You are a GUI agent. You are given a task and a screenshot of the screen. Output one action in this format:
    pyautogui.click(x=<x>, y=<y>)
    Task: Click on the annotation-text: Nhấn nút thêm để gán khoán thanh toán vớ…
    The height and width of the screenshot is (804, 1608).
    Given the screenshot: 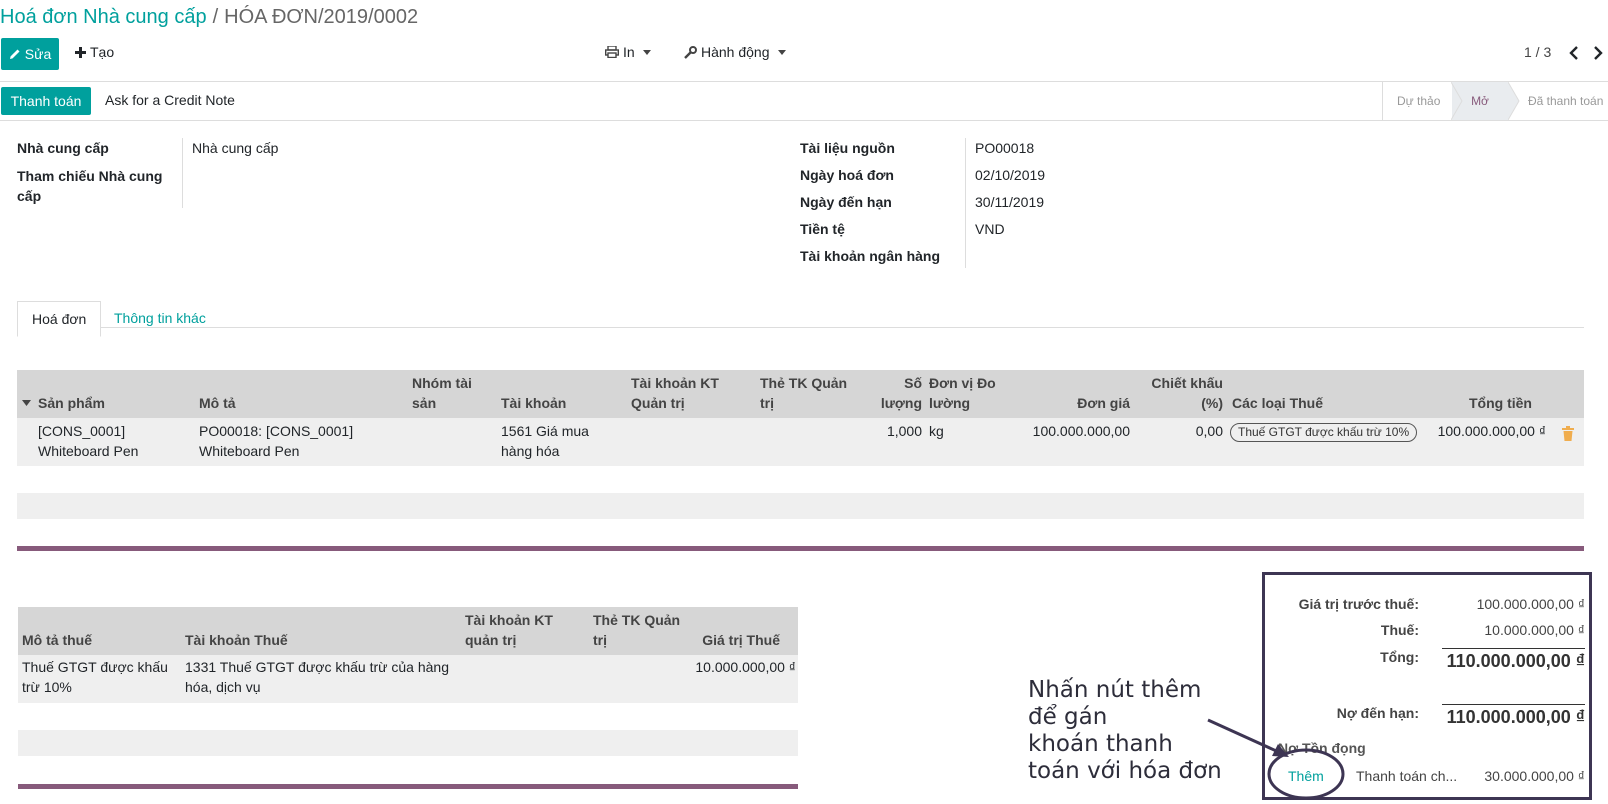 What is the action you would take?
    pyautogui.click(x=1125, y=730)
    